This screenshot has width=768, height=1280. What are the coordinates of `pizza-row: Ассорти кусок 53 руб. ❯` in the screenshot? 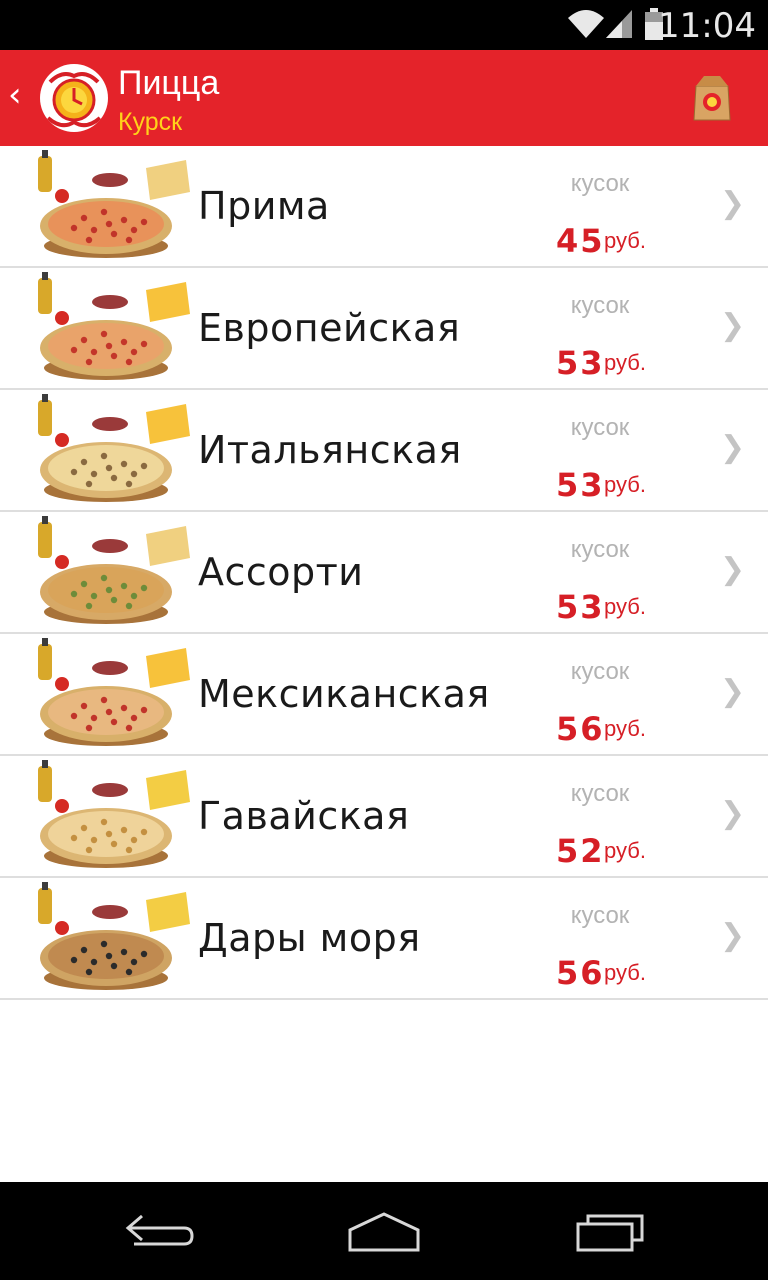 It's located at (384, 573).